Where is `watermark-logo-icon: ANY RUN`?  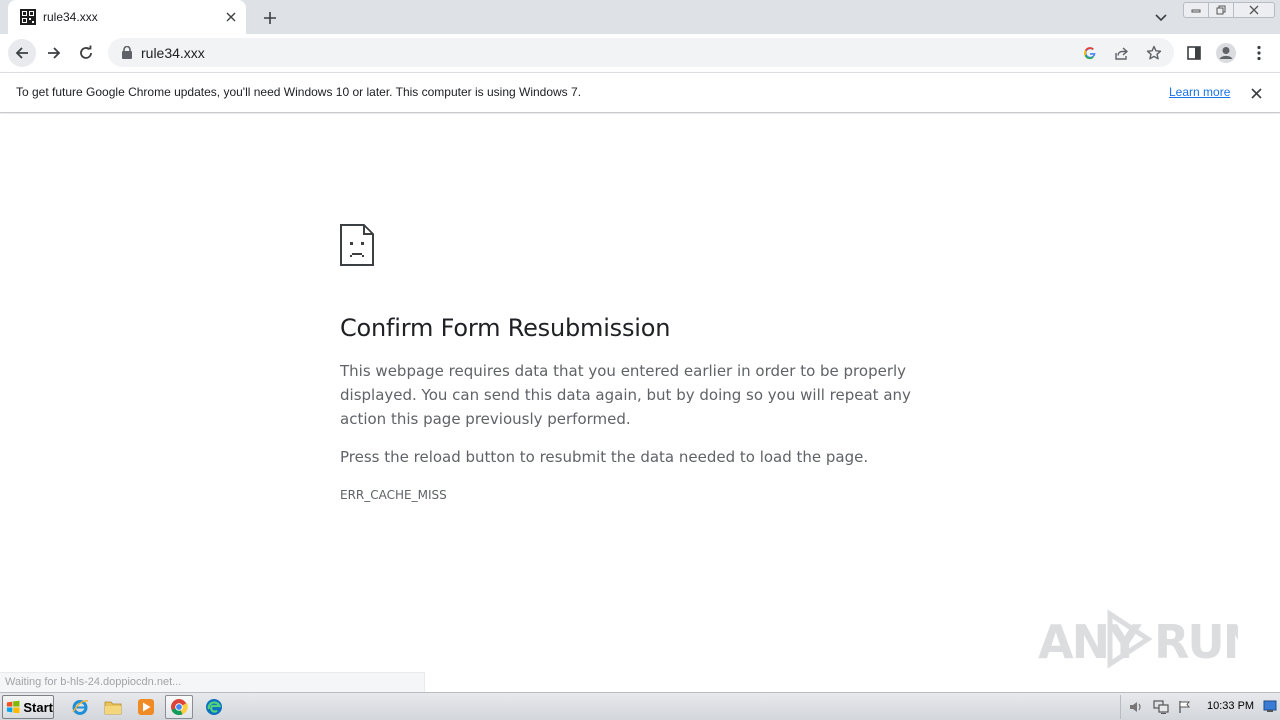 watermark-logo-icon: ANY RUN is located at coordinates (1138, 639).